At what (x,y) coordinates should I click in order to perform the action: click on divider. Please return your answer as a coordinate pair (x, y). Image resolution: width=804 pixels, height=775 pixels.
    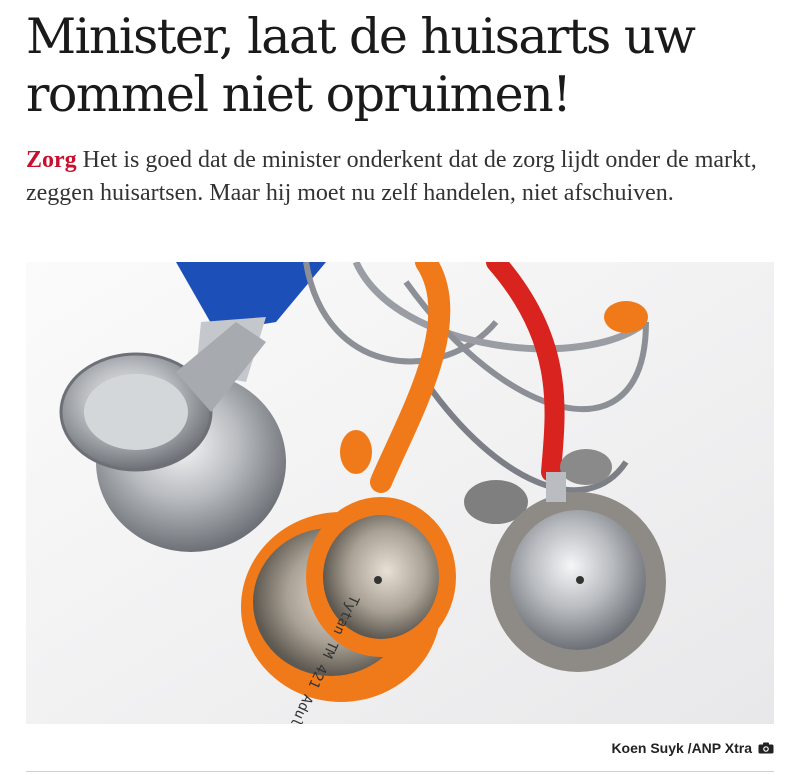
    Looking at the image, I should click on (400, 771).